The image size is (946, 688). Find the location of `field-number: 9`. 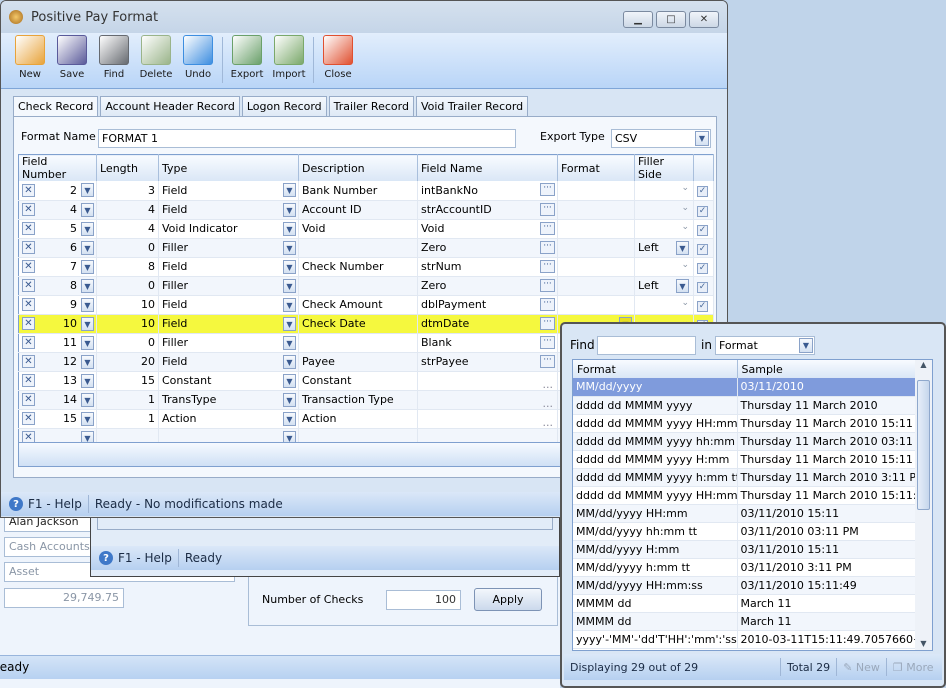

field-number: 9 is located at coordinates (73, 304).